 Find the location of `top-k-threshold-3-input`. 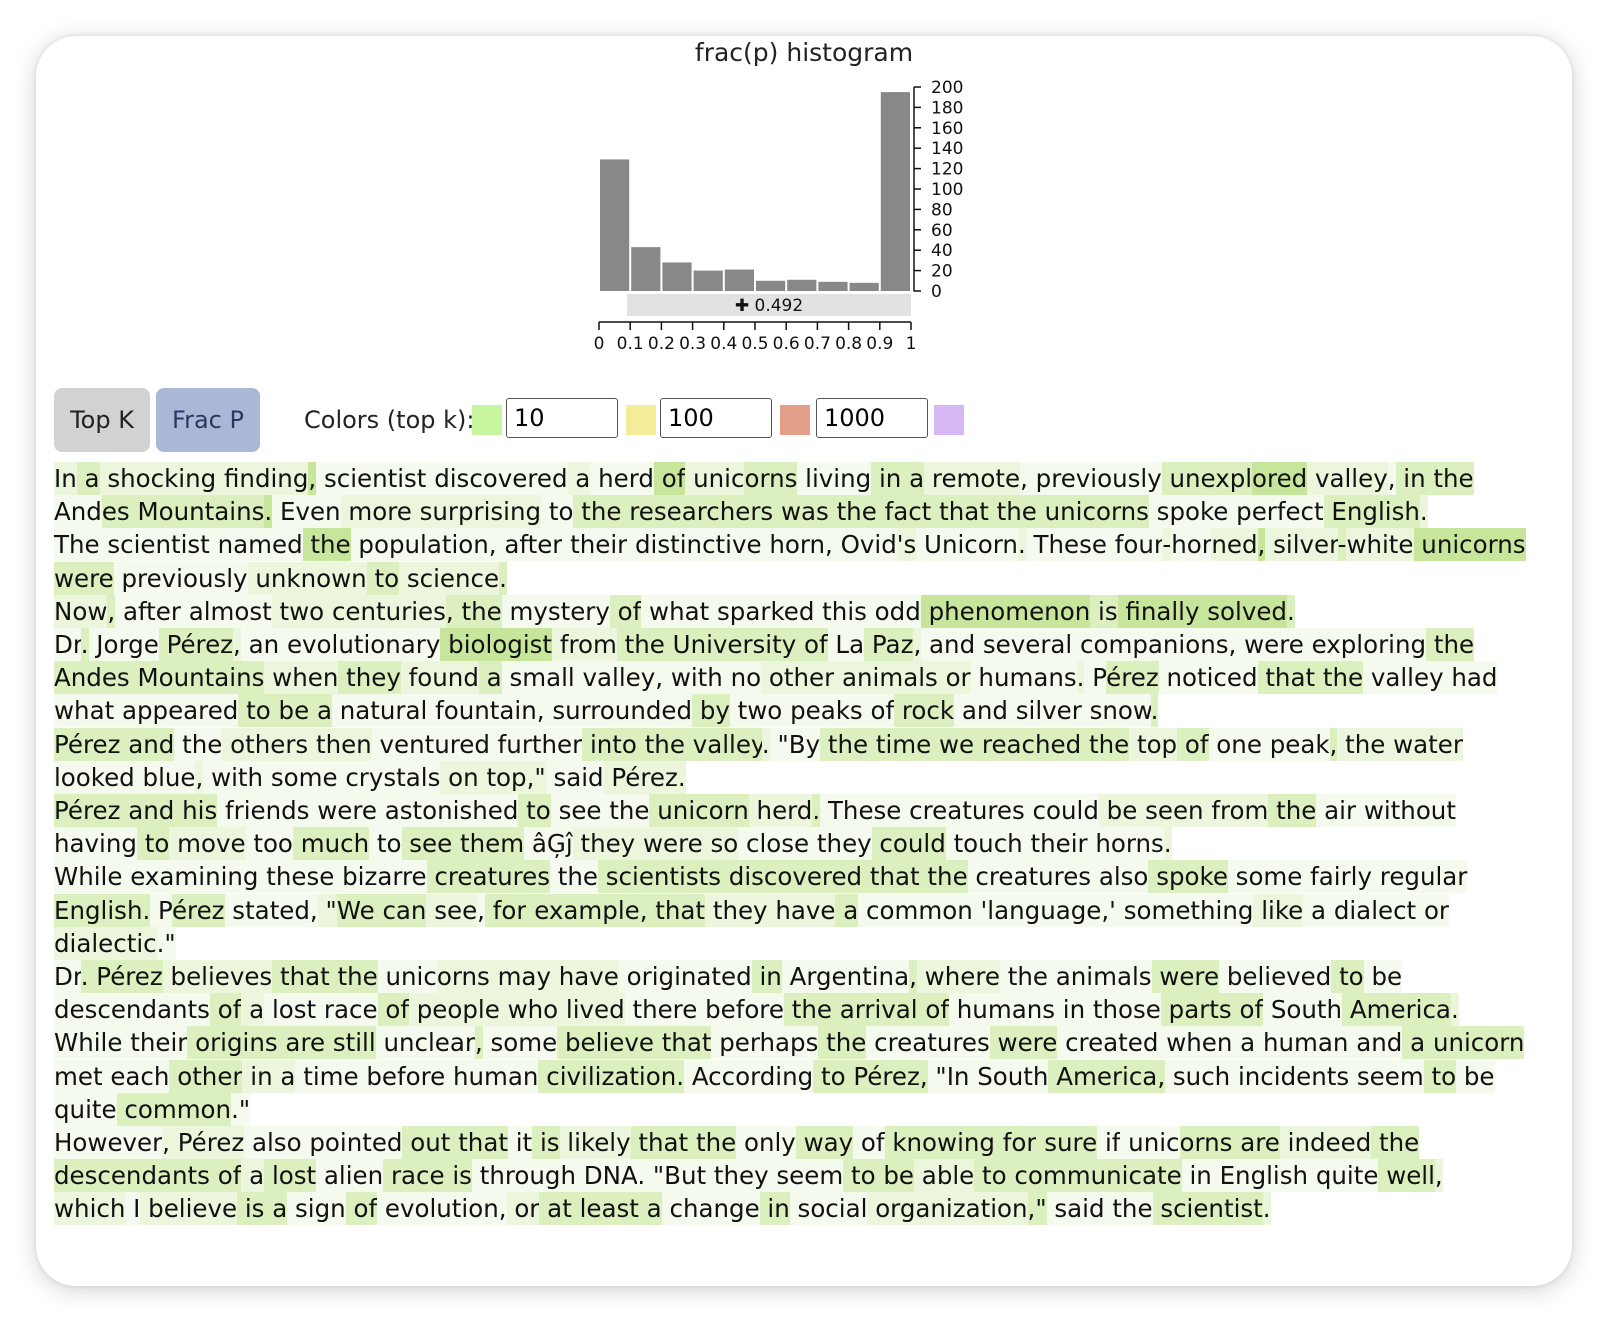

top-k-threshold-3-input is located at coordinates (872, 418).